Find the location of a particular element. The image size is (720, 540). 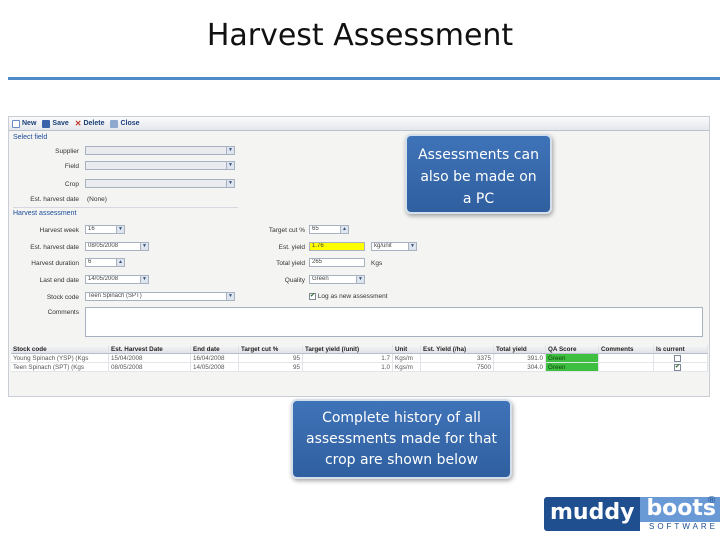

save-button: Save is located at coordinates (55, 123).